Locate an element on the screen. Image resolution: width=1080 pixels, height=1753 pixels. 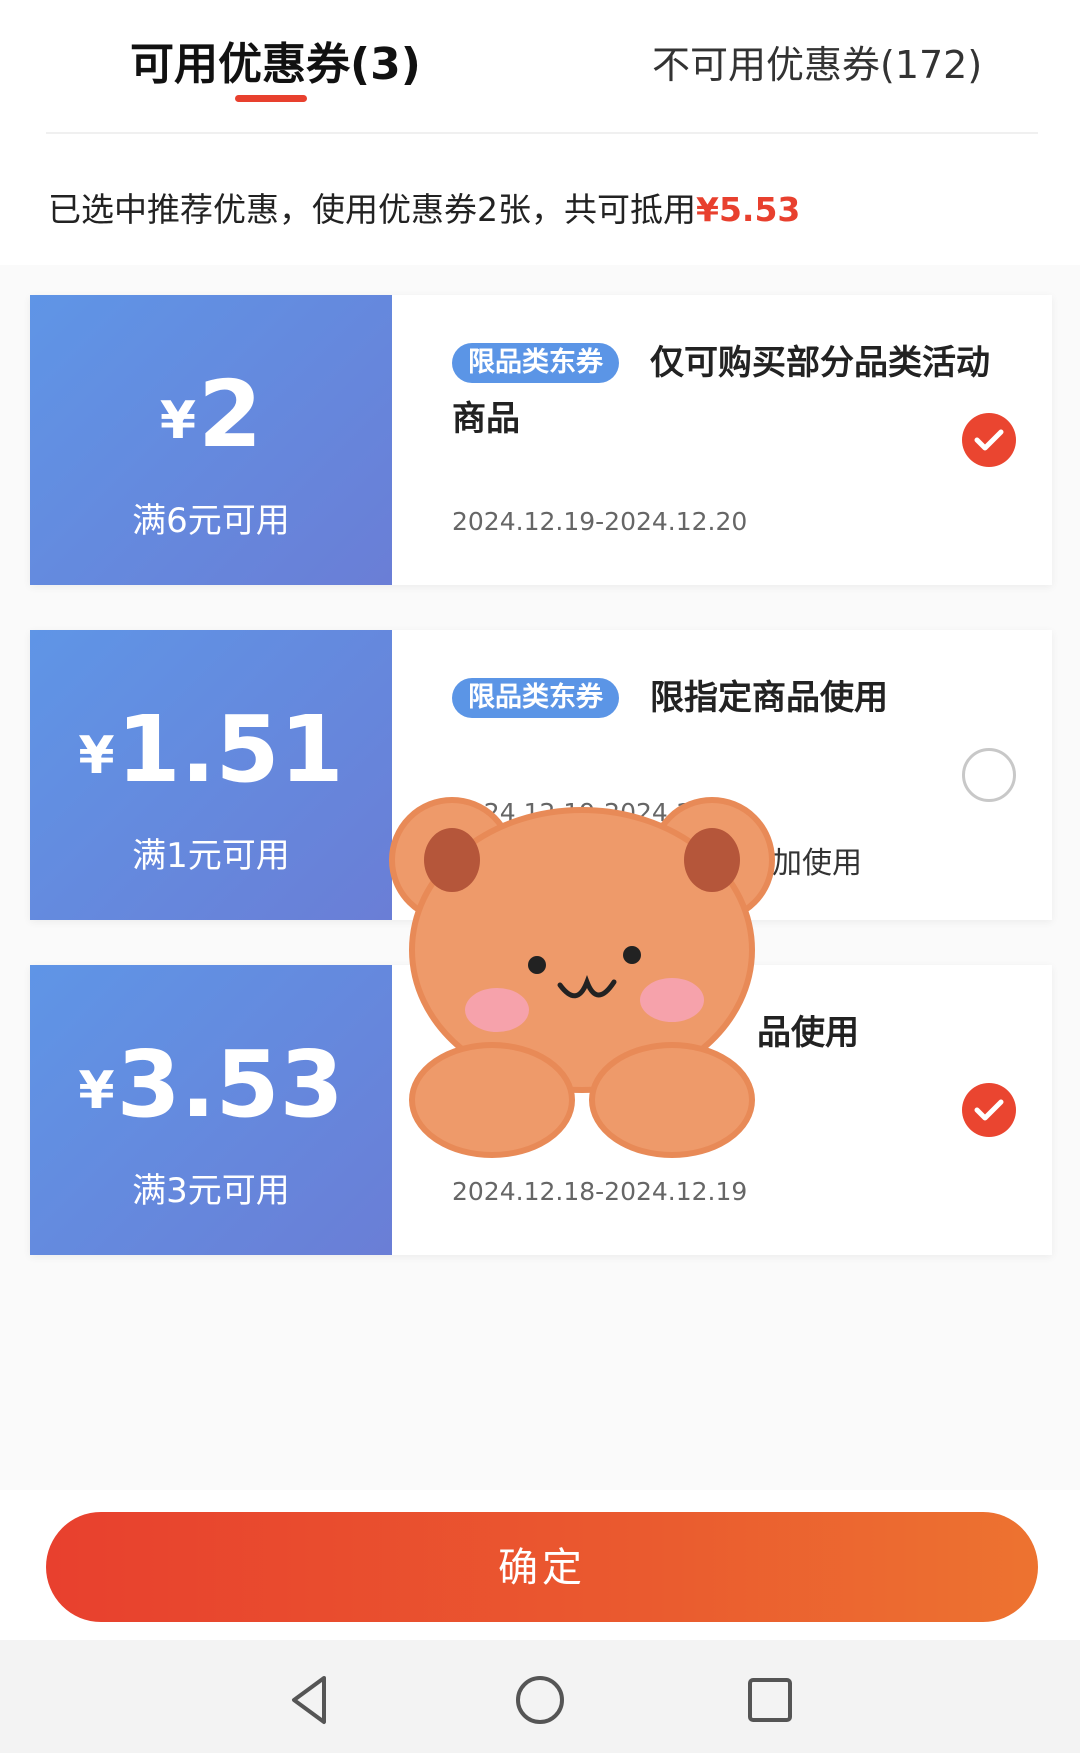
tab-unavailable: 不可用优惠券(172) is located at coordinates (817, 64).